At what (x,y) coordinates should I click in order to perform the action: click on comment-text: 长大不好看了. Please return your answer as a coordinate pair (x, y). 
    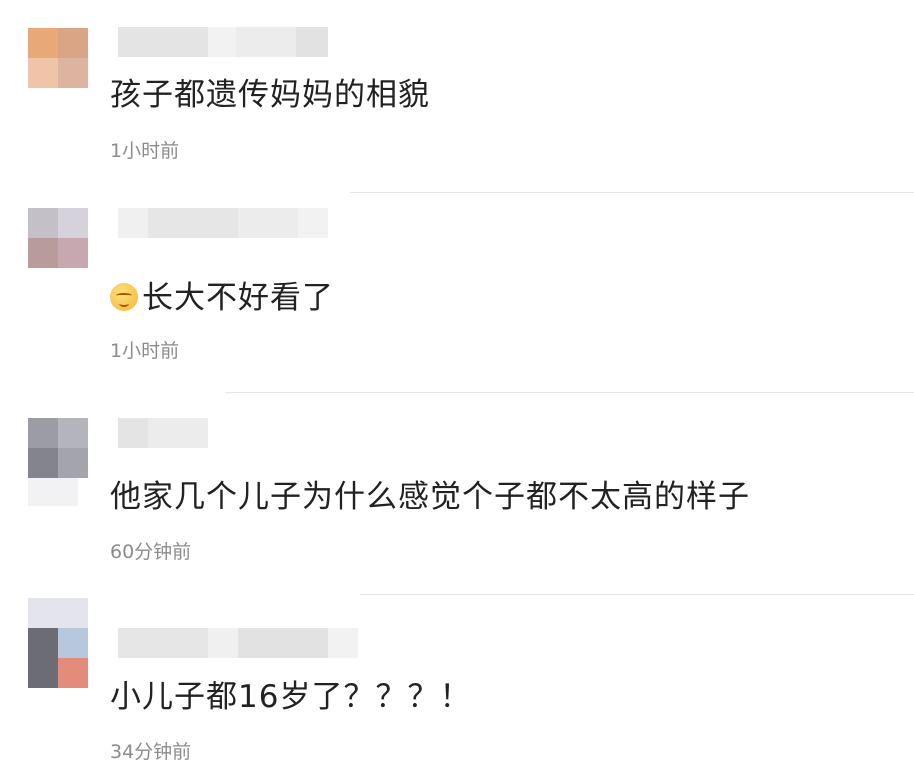
    Looking at the image, I should click on (222, 298).